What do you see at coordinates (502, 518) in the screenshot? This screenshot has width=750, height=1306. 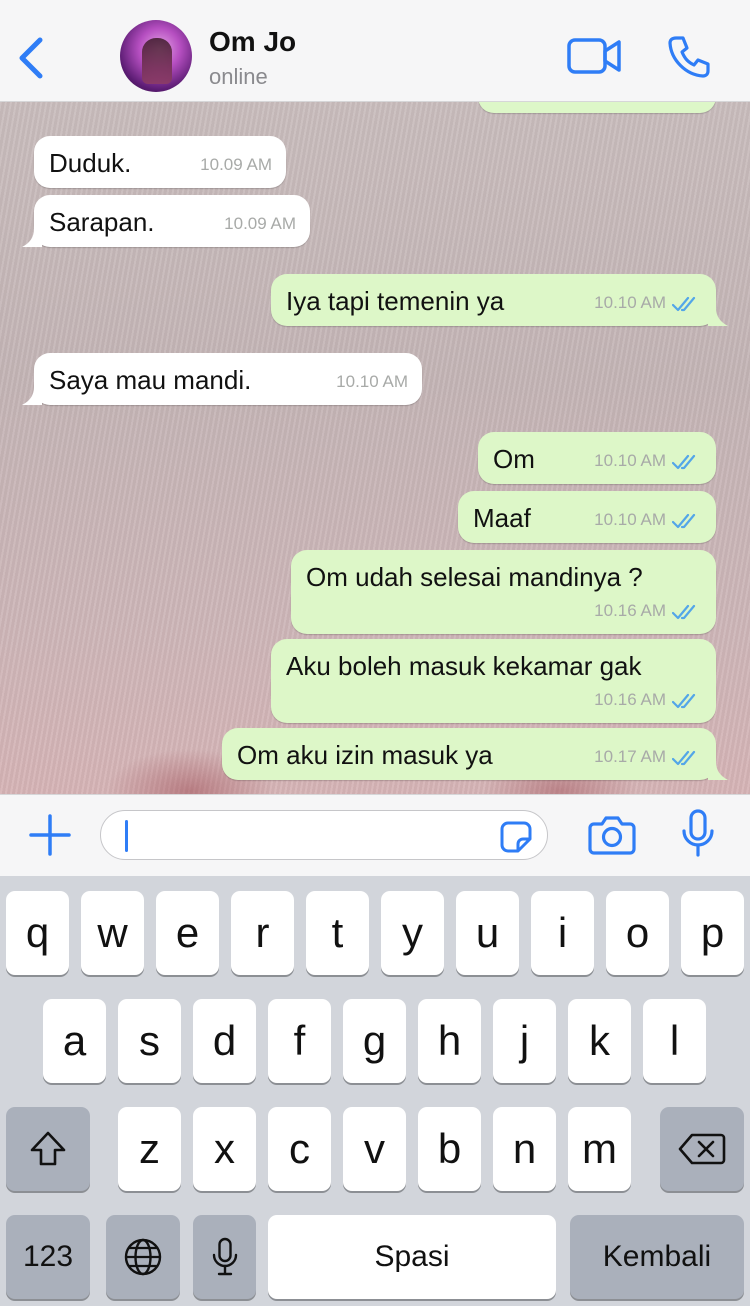 I see `message-text: Maaf` at bounding box center [502, 518].